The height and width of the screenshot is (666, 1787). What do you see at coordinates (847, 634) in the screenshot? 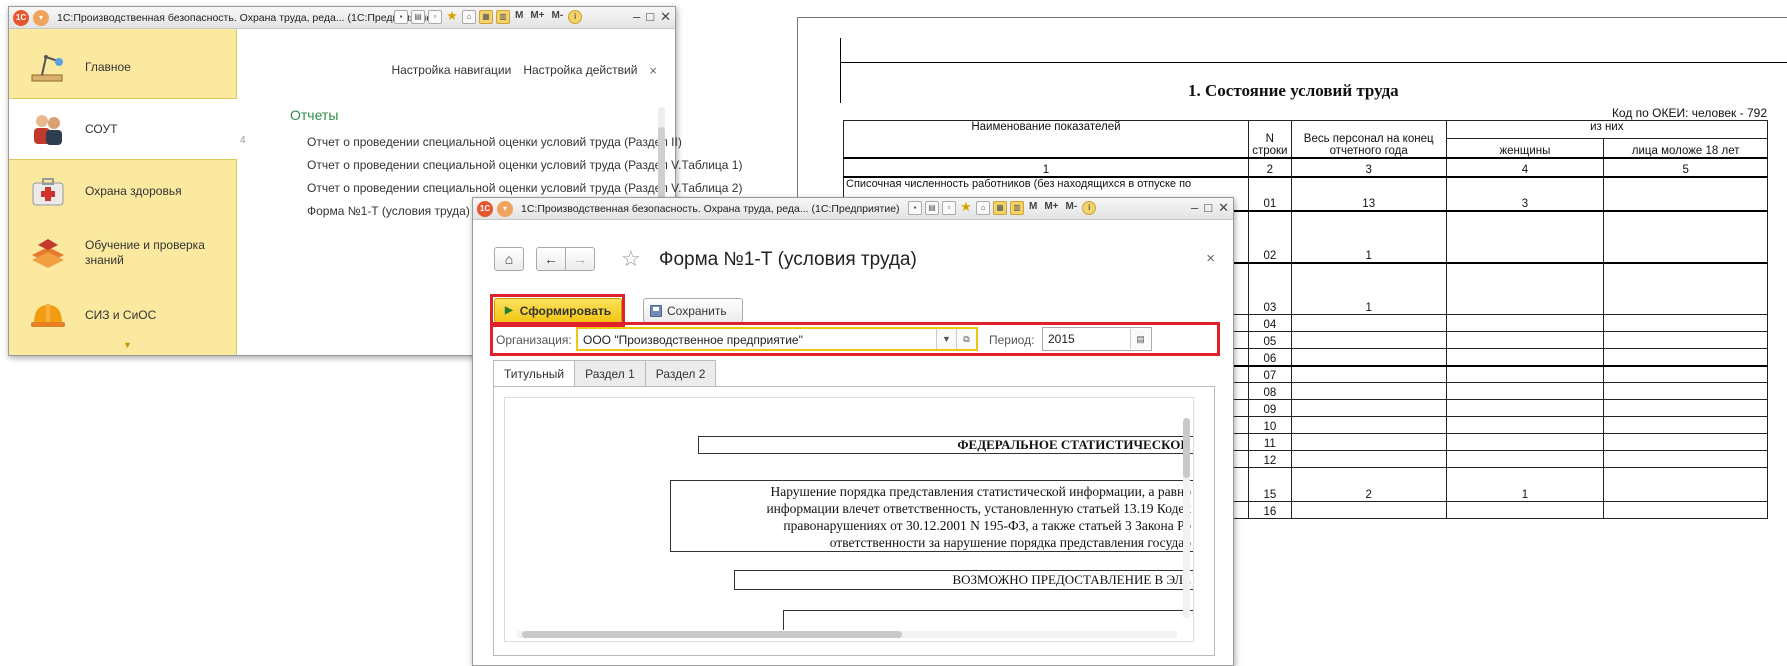
I see `doc-horizontal-scrollbar` at bounding box center [847, 634].